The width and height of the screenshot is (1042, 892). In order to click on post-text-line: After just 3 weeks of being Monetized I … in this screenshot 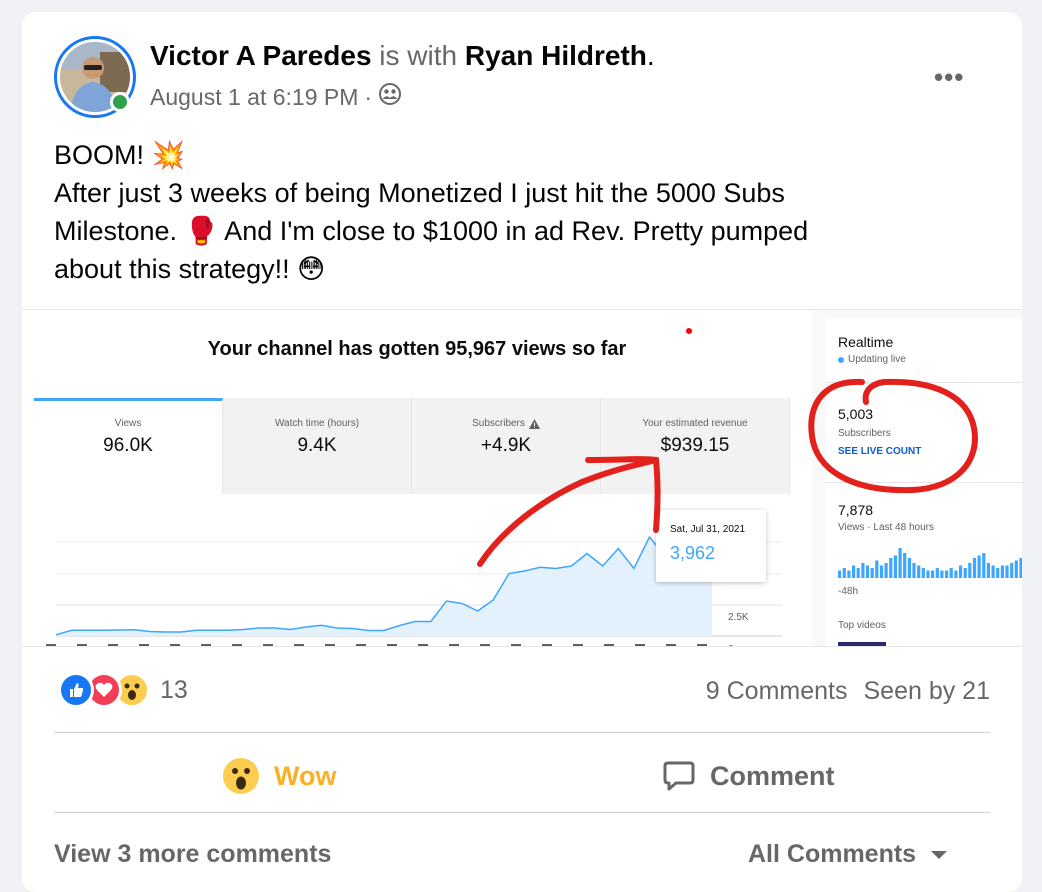, I will do `click(419, 193)`.